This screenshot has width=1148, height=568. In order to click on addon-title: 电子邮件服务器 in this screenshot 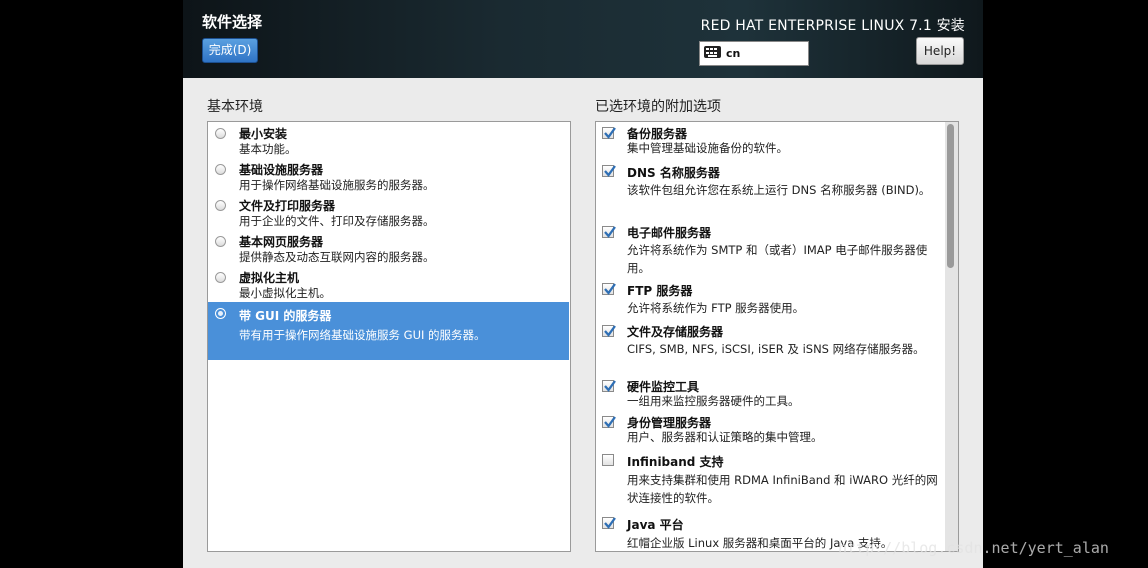, I will do `click(669, 233)`.